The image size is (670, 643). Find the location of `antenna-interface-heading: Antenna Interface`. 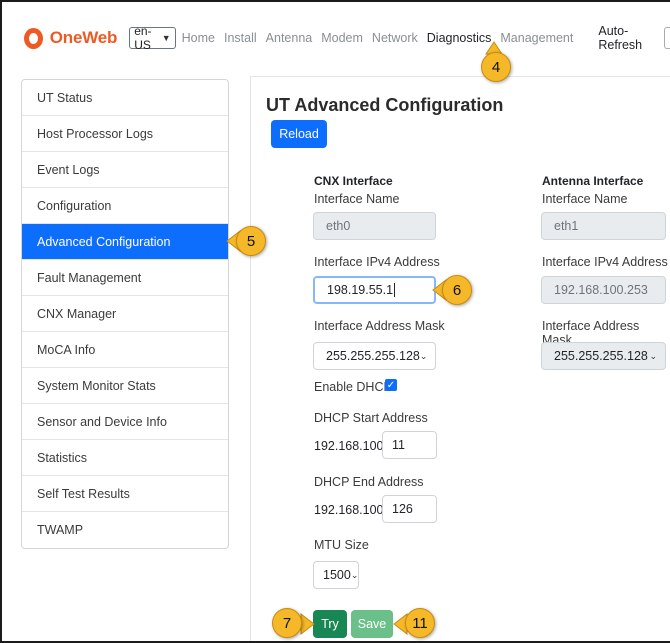

antenna-interface-heading: Antenna Interface is located at coordinates (593, 181).